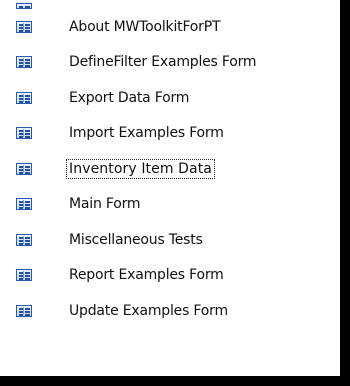 This screenshot has width=350, height=386. I want to click on list-item: Update Examples Form, so click(170, 311).